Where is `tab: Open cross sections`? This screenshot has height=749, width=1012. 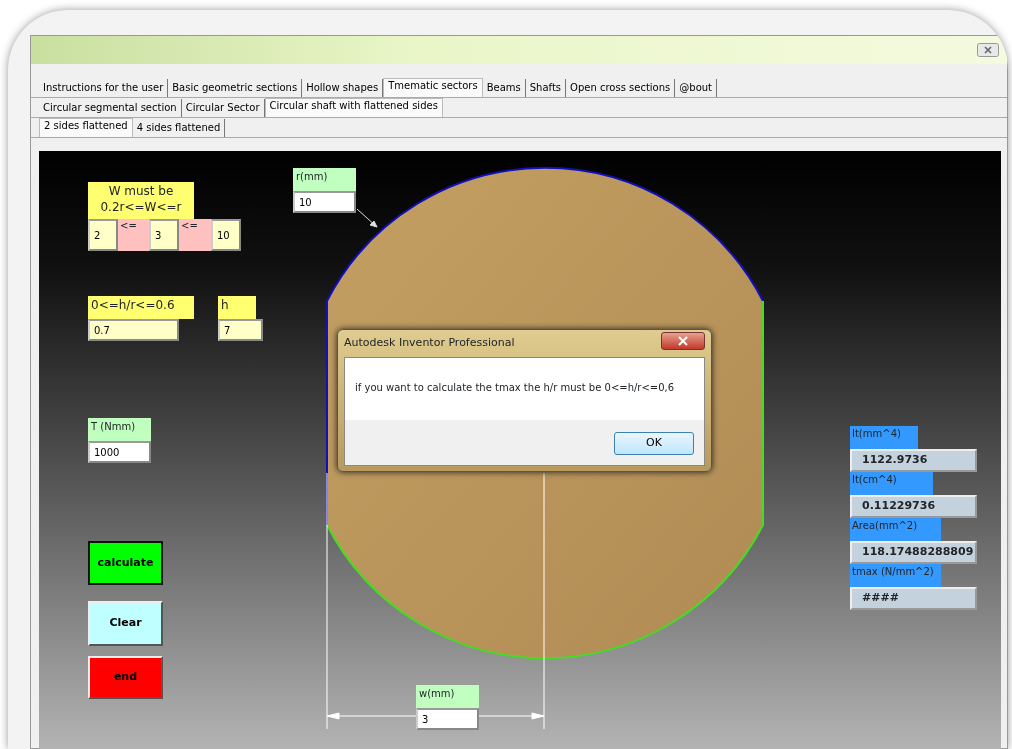
tab: Open cross sections is located at coordinates (621, 88).